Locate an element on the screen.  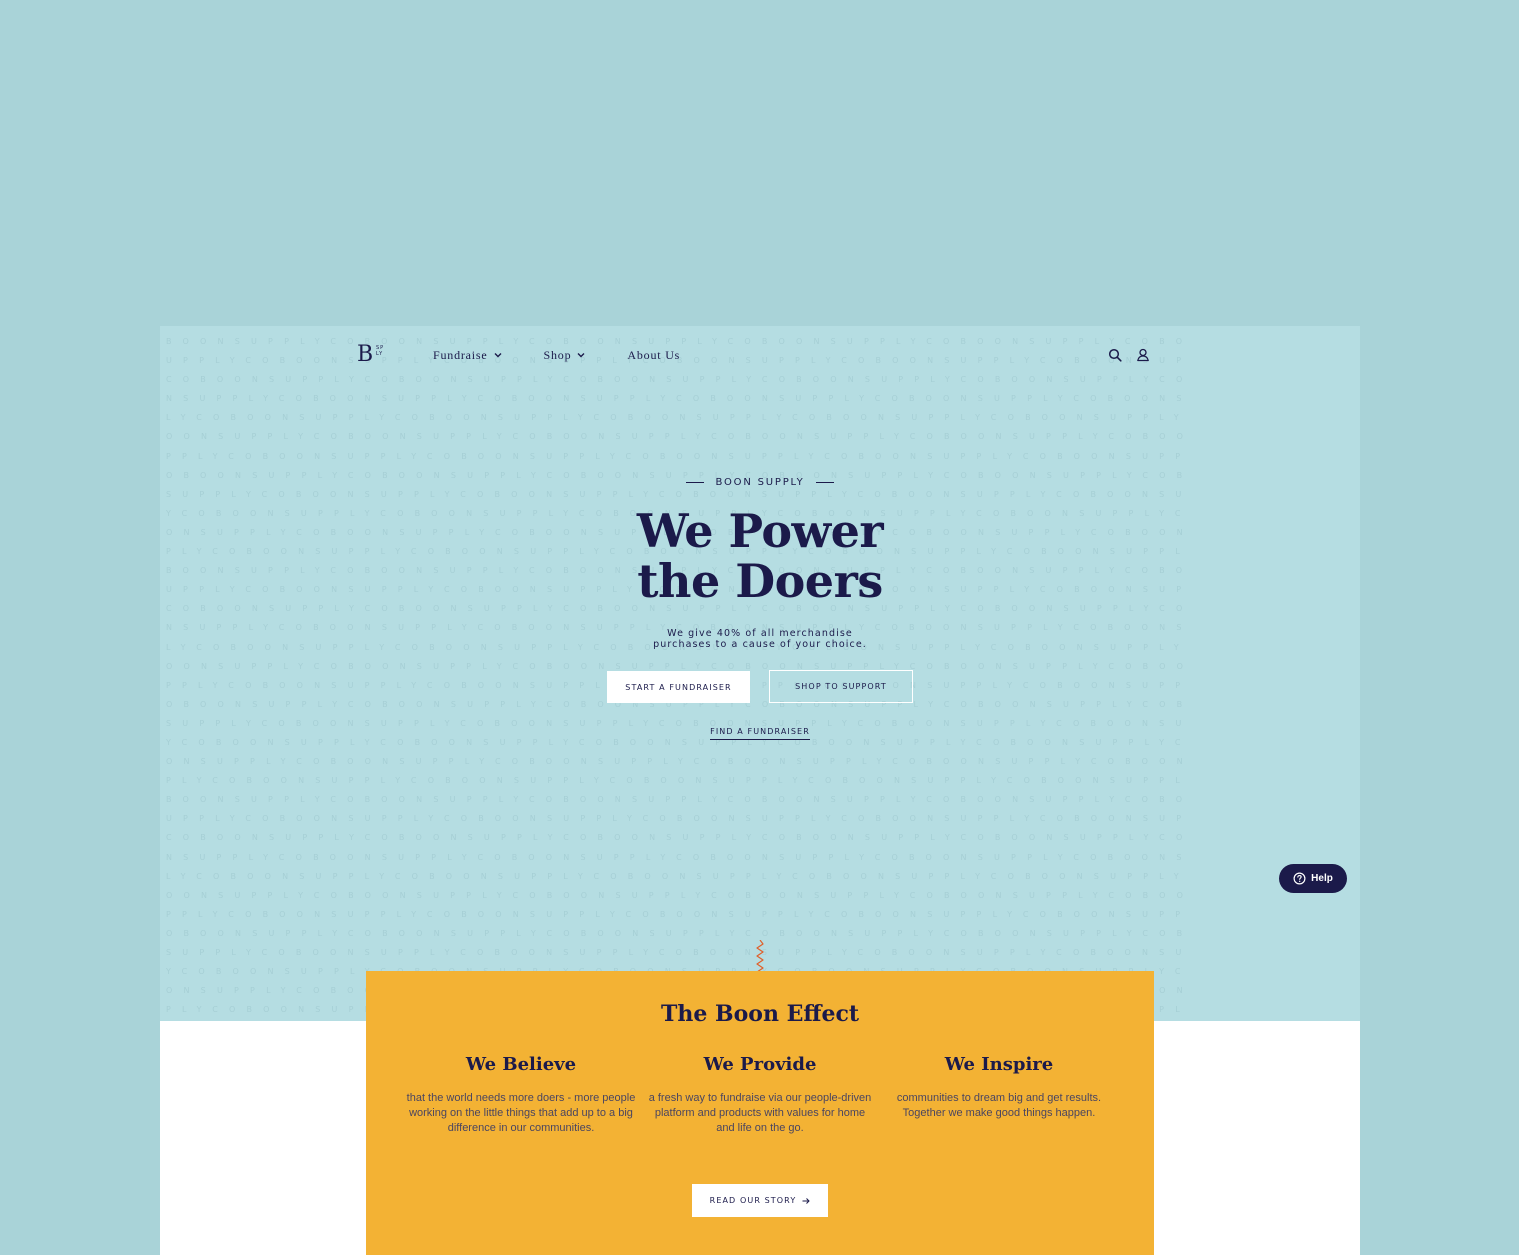
logo-letter: B is located at coordinates (365, 354).